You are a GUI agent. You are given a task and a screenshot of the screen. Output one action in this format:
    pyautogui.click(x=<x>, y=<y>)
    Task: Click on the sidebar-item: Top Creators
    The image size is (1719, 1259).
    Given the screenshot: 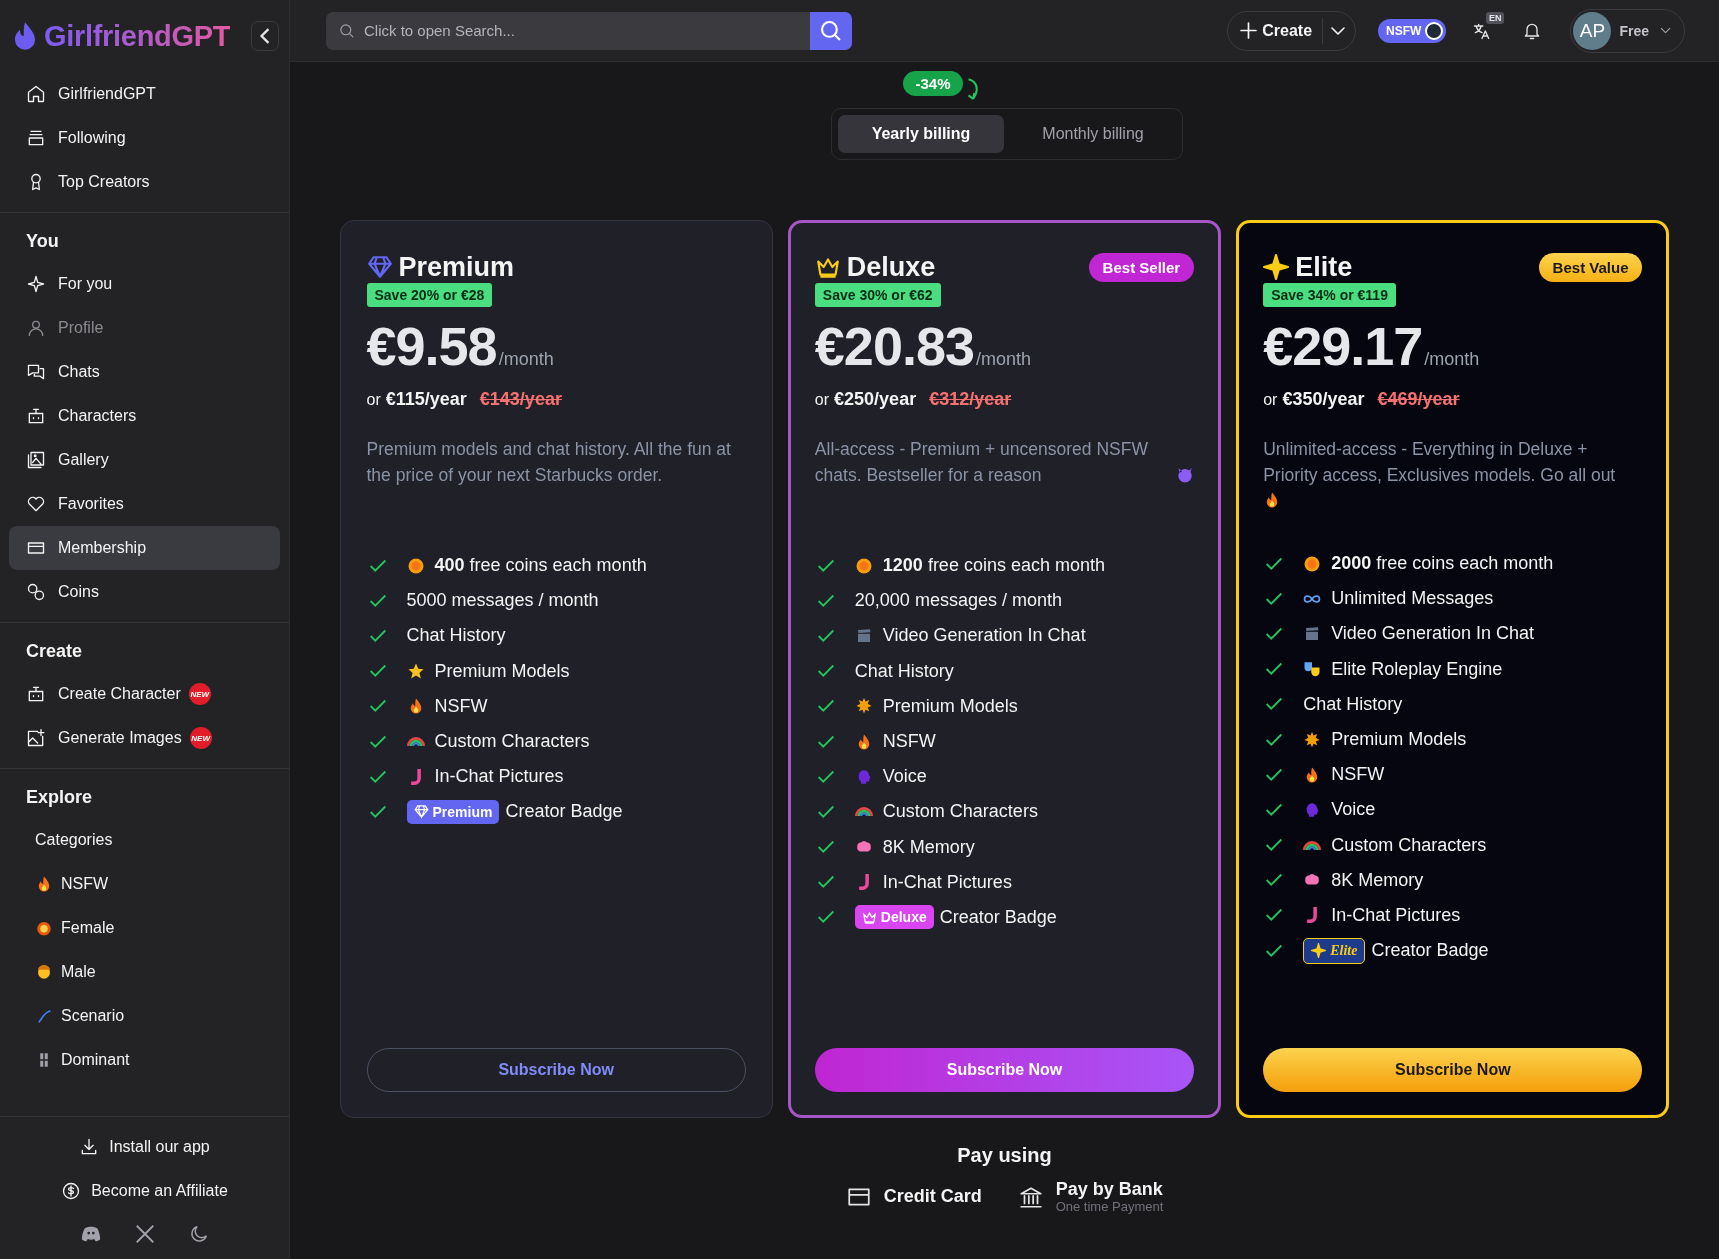 What is the action you would take?
    pyautogui.click(x=144, y=182)
    